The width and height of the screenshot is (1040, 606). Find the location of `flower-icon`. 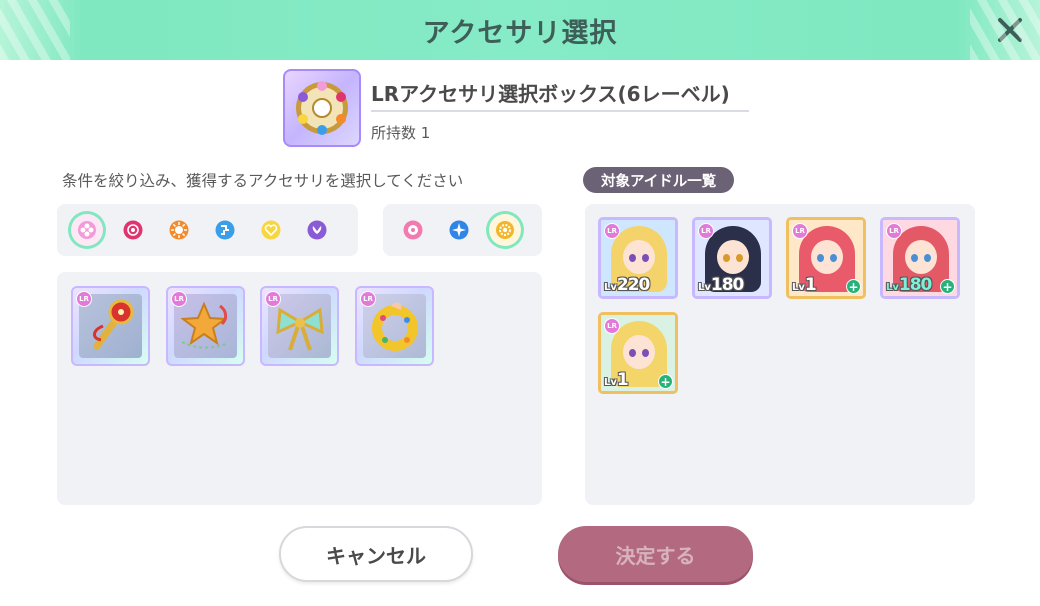

flower-icon is located at coordinates (87, 230).